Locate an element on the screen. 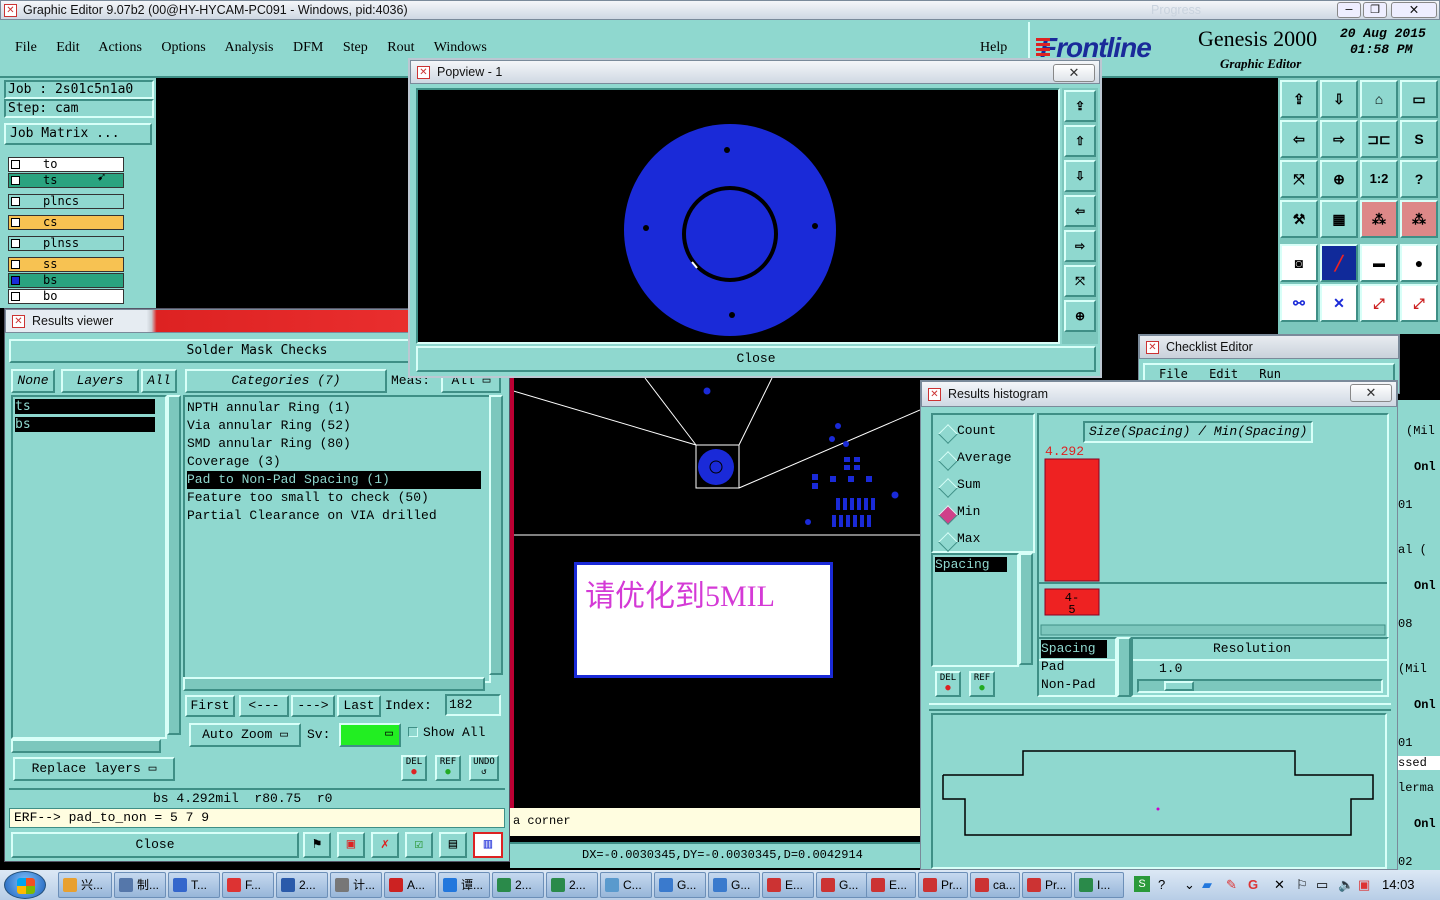  measure-list-scrollbar is located at coordinates (1124, 667).